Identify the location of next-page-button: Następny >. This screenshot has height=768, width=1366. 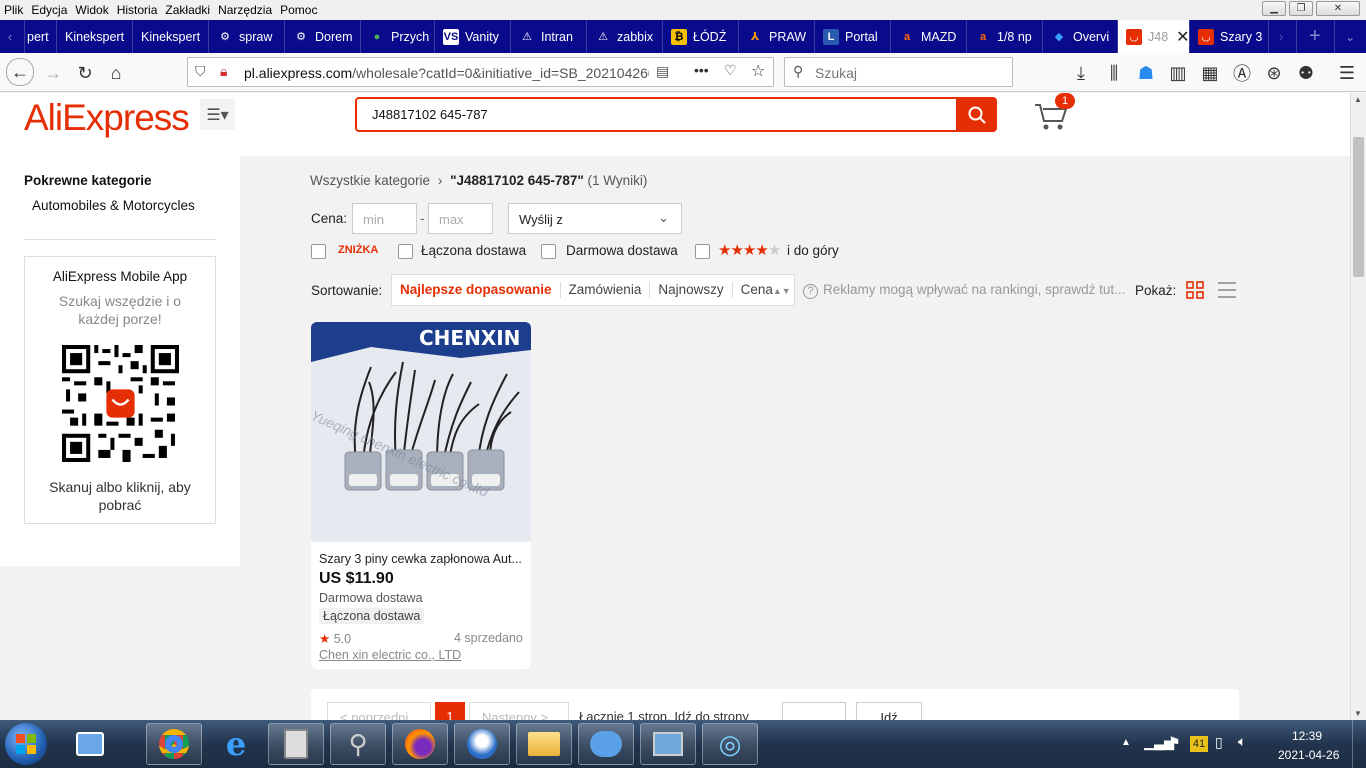
(519, 711).